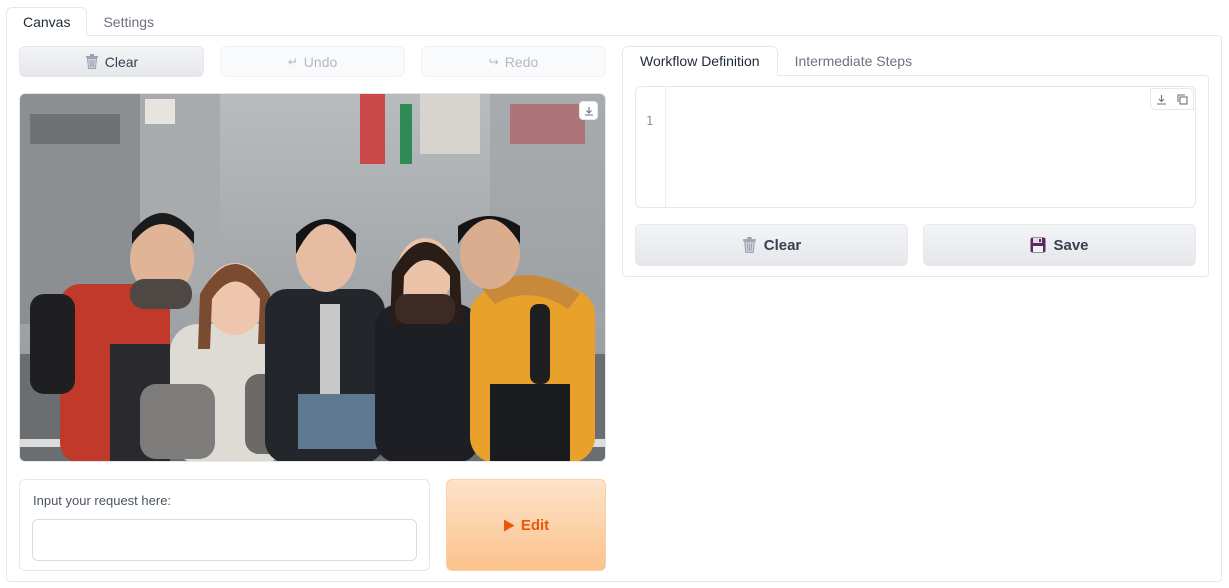 Image resolution: width=1229 pixels, height=588 pixels. Describe the element at coordinates (493, 61) in the screenshot. I see `redo-icon: ↪` at that location.